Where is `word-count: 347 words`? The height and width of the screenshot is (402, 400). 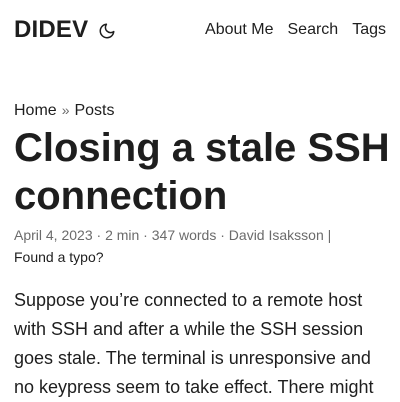 word-count: 347 words is located at coordinates (184, 235).